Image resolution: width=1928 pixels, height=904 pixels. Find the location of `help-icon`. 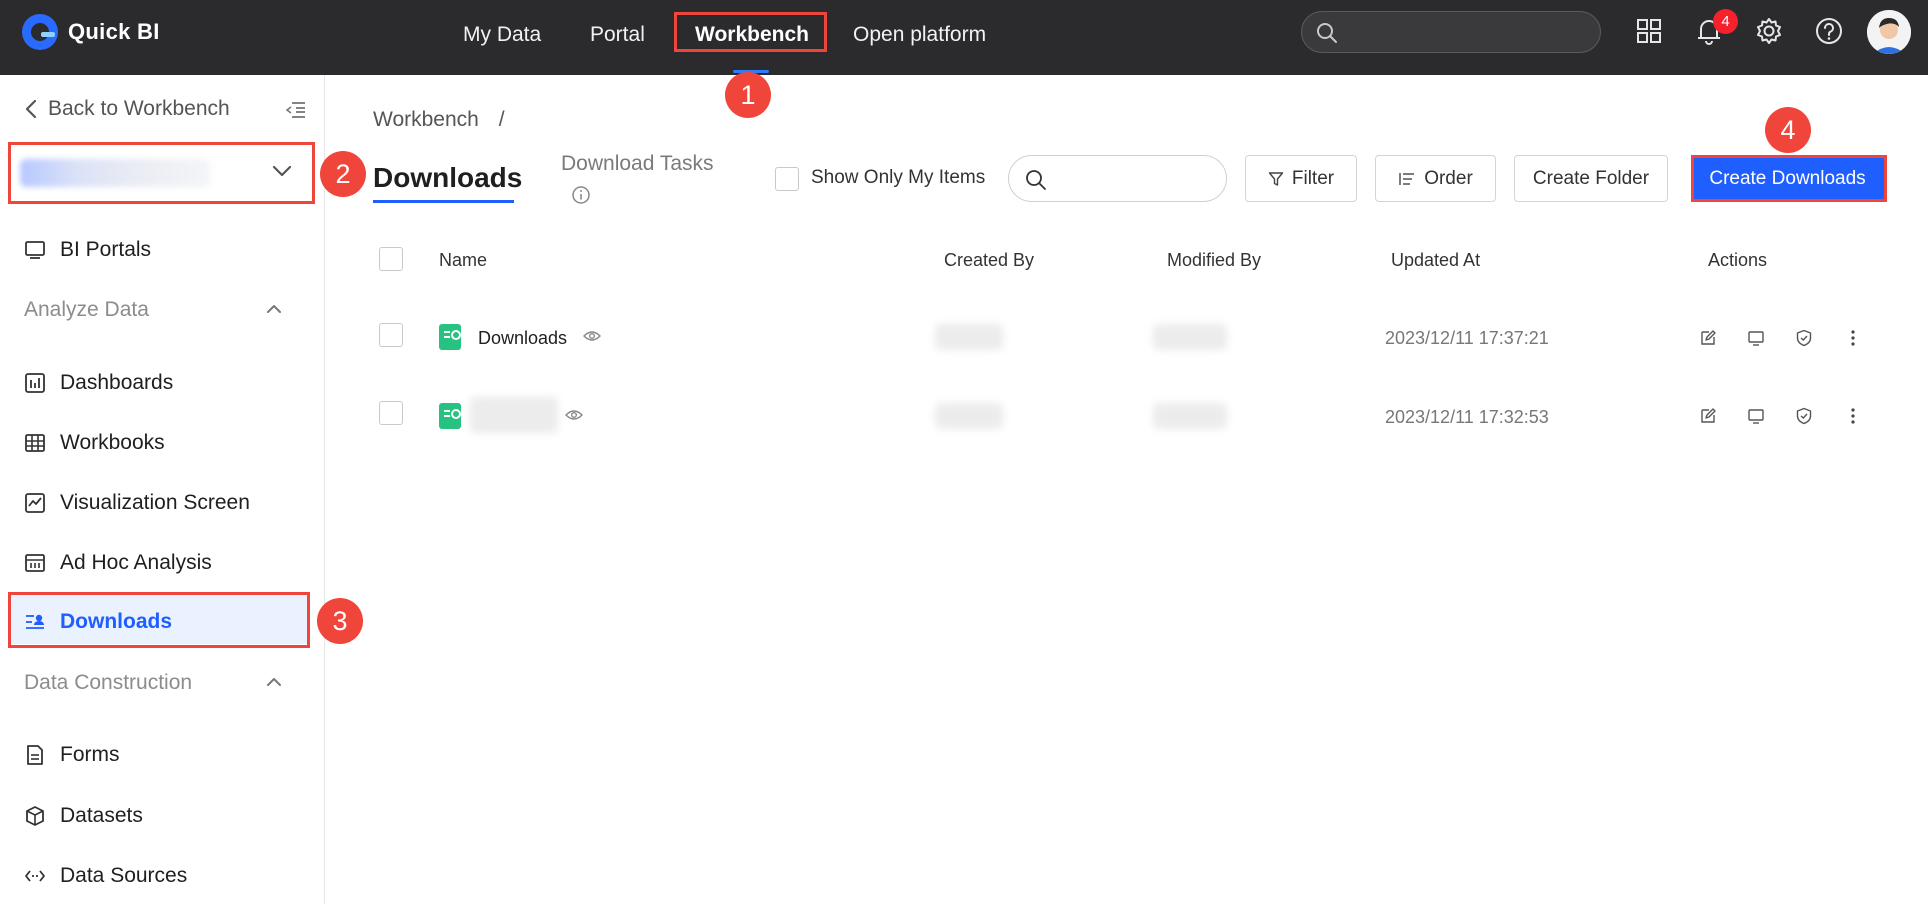

help-icon is located at coordinates (1829, 31).